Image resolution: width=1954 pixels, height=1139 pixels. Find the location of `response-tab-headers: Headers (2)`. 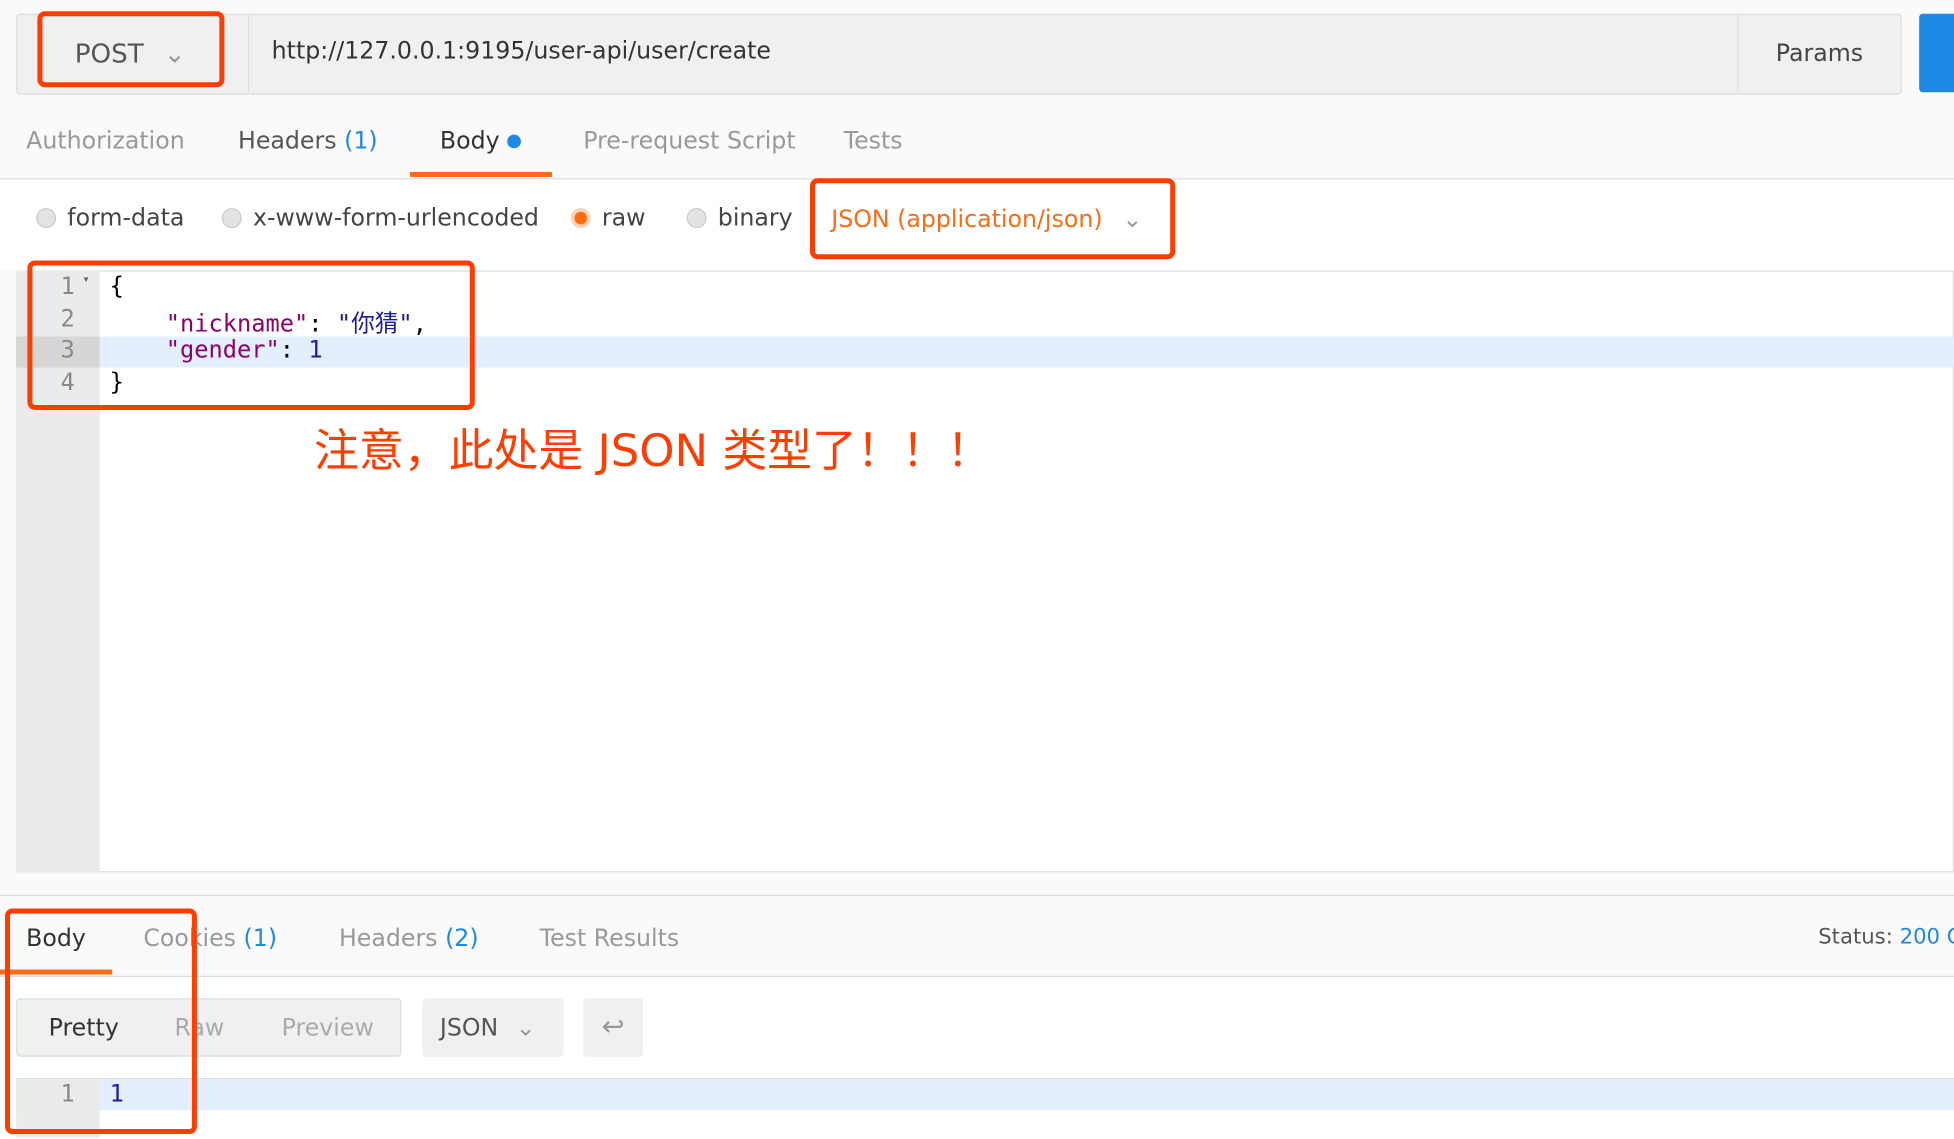

response-tab-headers: Headers (2) is located at coordinates (409, 938).